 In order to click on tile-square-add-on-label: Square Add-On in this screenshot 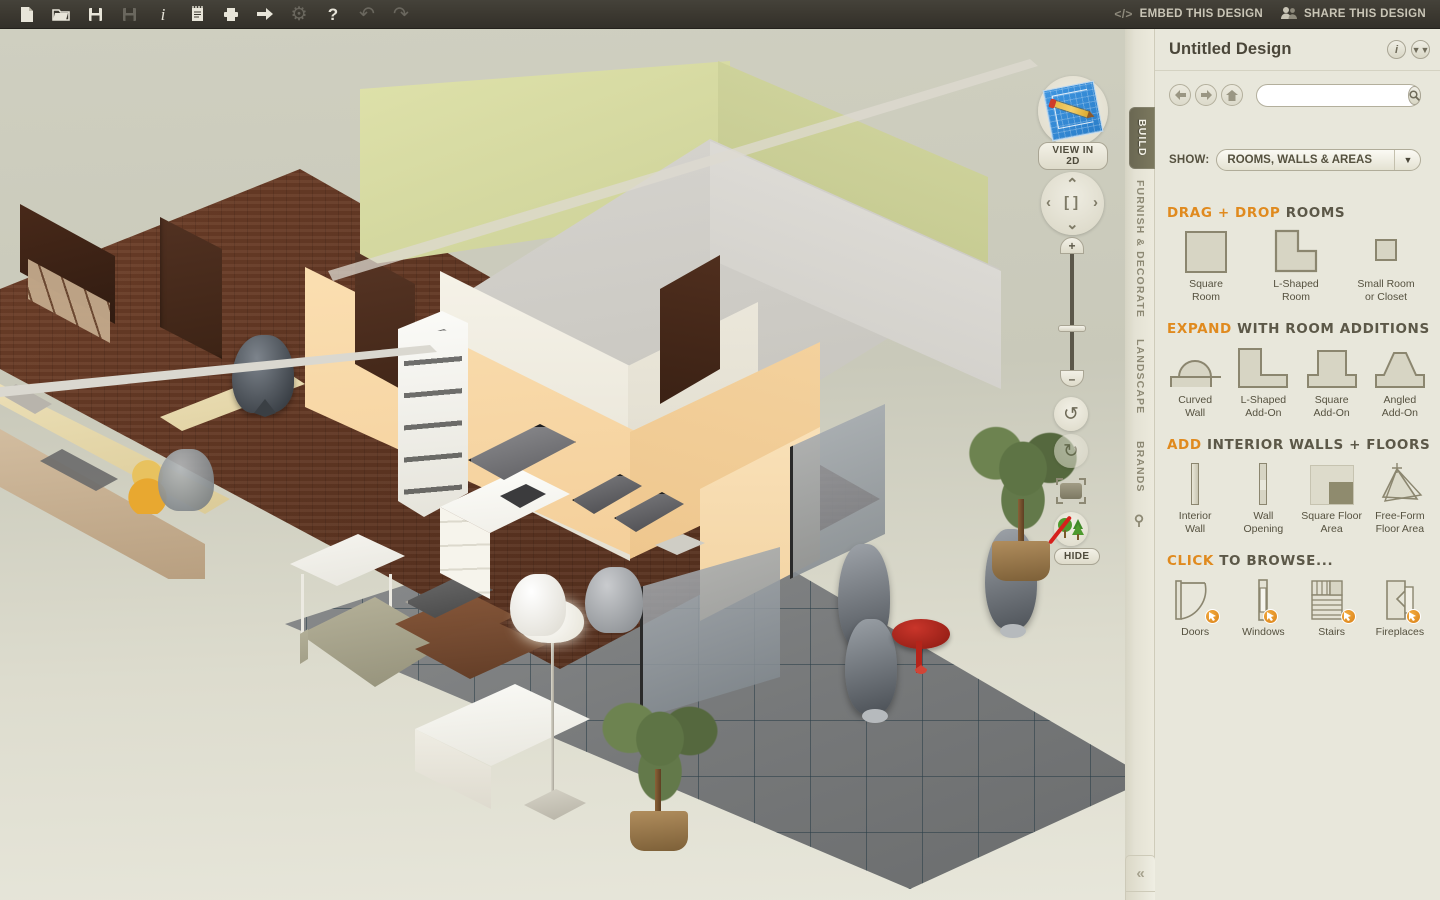, I will do `click(1331, 406)`.